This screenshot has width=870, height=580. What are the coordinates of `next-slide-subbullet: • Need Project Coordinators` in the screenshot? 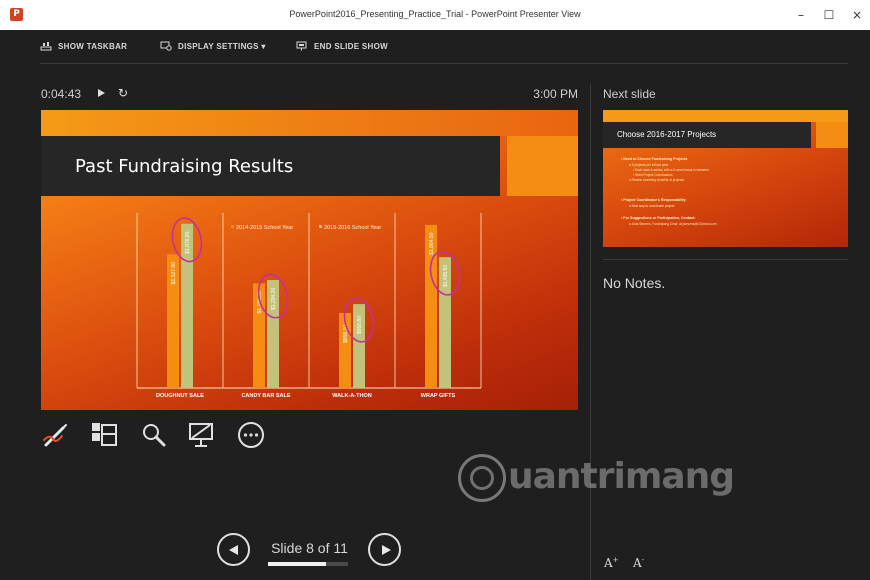 It's located at (653, 175).